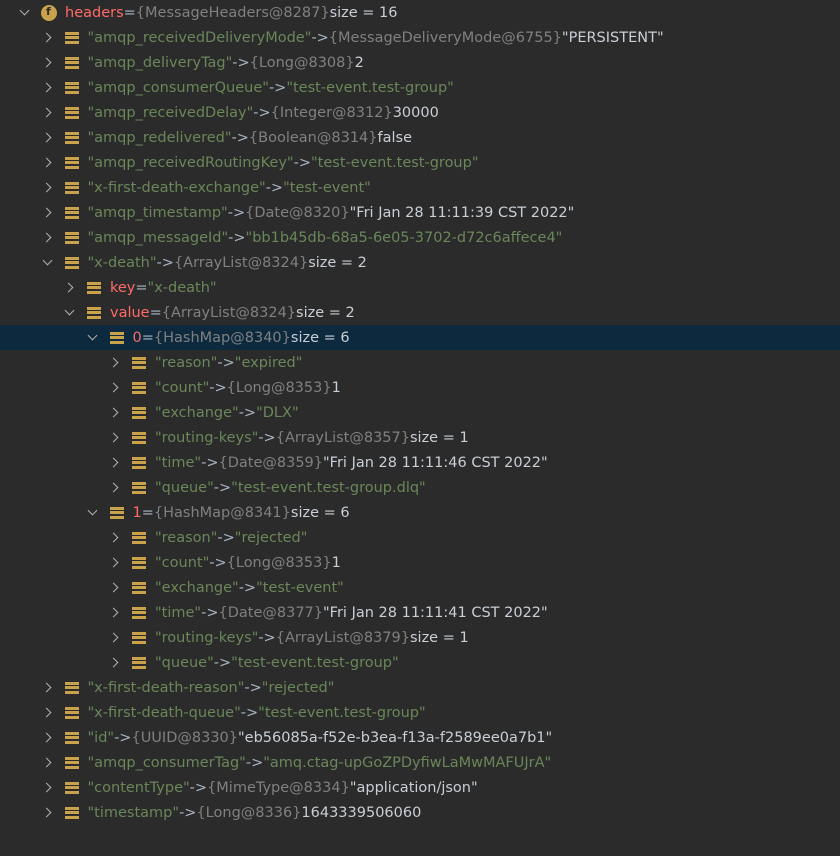 The image size is (840, 856). What do you see at coordinates (420, 62) in the screenshot?
I see `tree-row: "amqp_deliveryTag" -> {Long@8308} 2` at bounding box center [420, 62].